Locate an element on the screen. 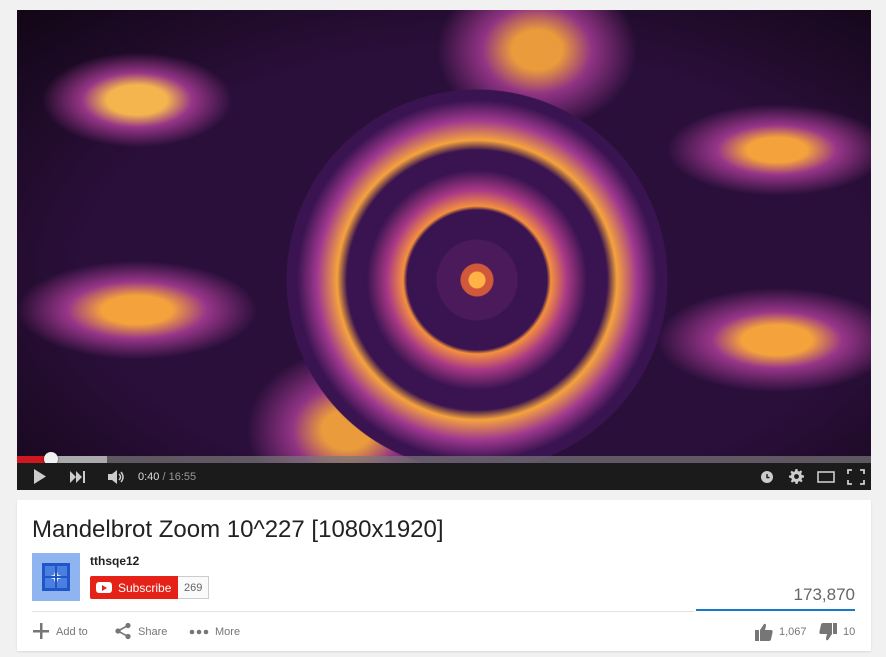 This screenshot has height=657, width=886. like-button: 1,067 is located at coordinates (781, 632).